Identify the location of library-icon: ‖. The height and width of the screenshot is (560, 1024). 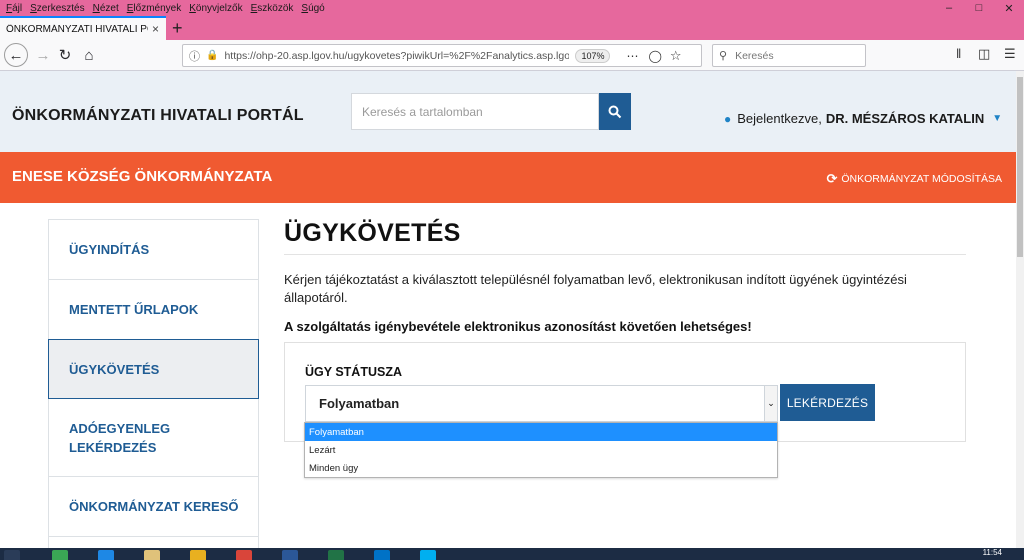
(958, 53).